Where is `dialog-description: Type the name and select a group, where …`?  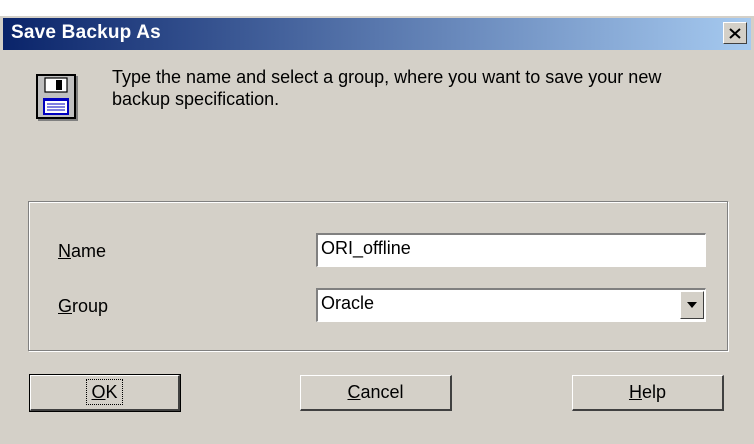 dialog-description: Type the name and select a group, where … is located at coordinates (387, 88).